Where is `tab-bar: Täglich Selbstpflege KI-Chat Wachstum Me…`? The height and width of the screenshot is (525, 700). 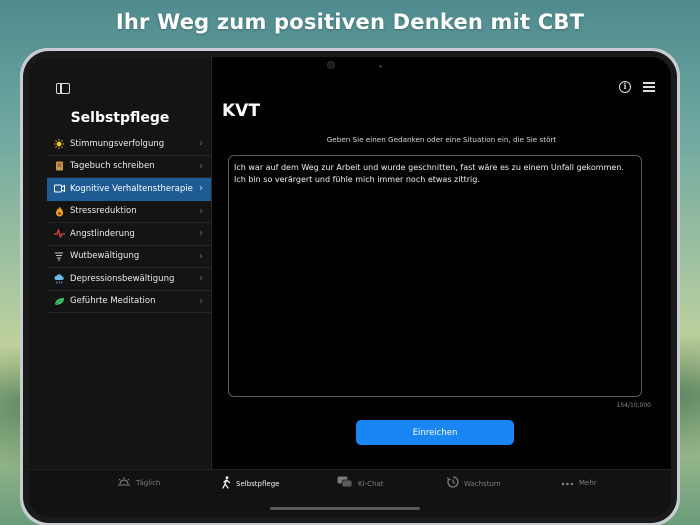
tab-bar: Täglich Selbstpflege KI-Chat Wachstum Me… is located at coordinates (350, 493).